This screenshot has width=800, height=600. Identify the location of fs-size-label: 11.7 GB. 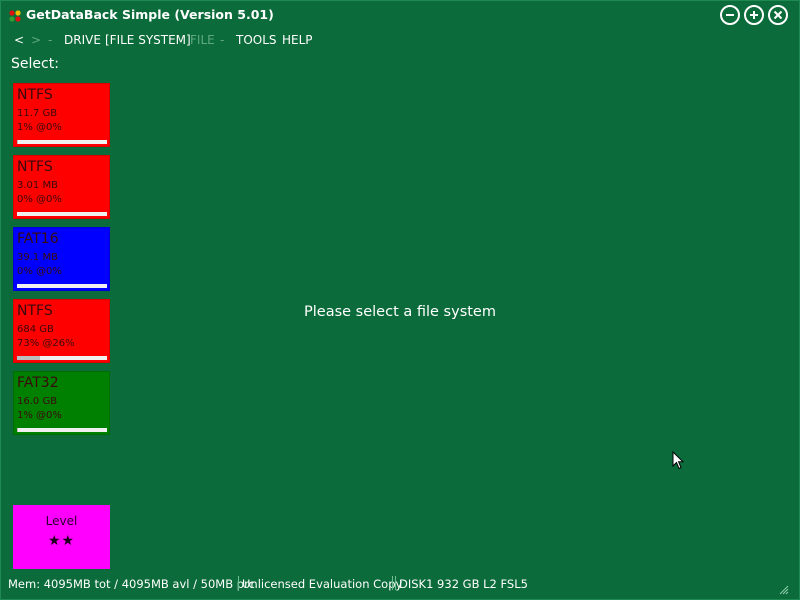
(37, 113).